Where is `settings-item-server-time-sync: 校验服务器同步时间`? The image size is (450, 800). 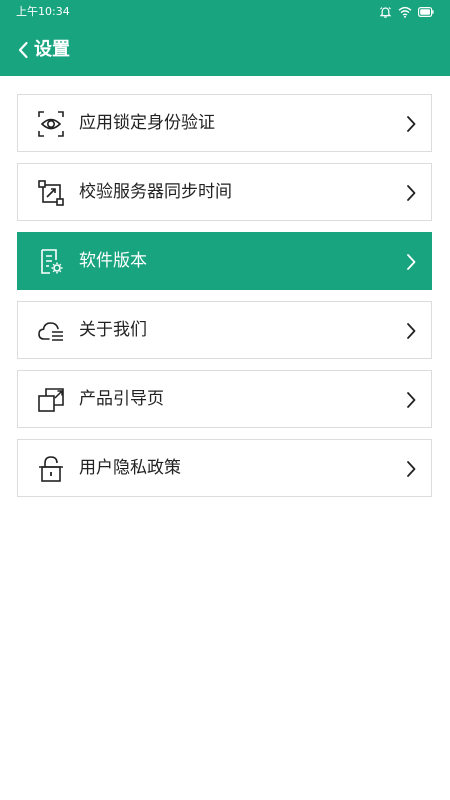
settings-item-server-time-sync: 校验服务器同步时间 is located at coordinates (224, 192).